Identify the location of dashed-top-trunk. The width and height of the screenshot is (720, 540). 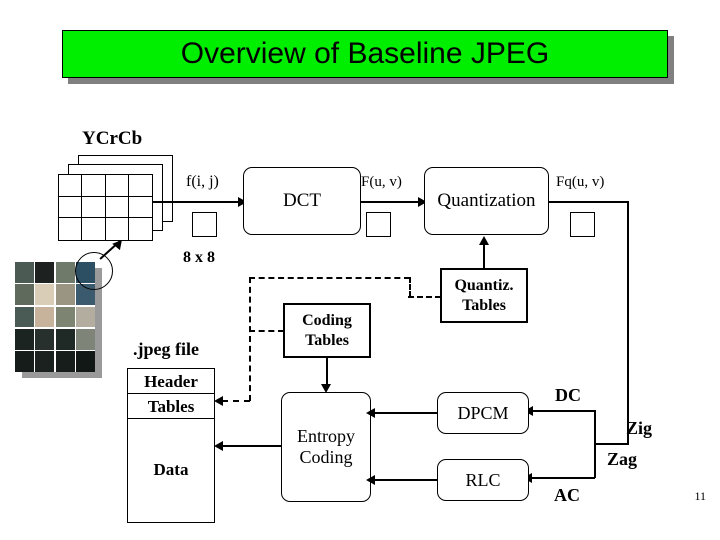
(329, 278).